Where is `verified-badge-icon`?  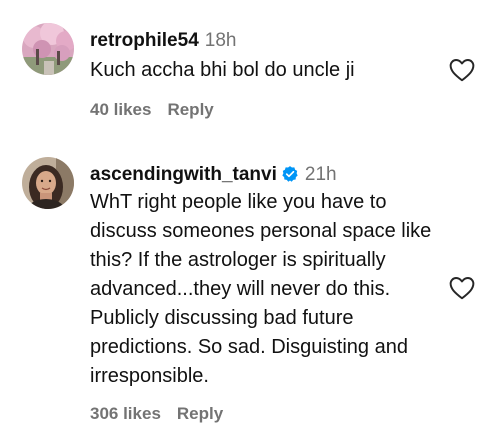
verified-badge-icon is located at coordinates (290, 177).